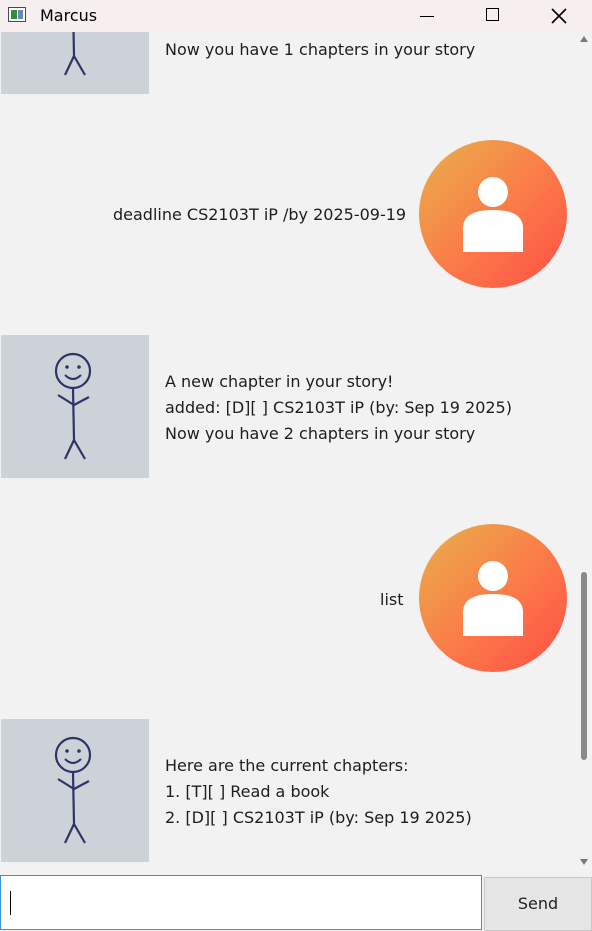  Describe the element at coordinates (17, 14) in the screenshot. I see `app-window-icon` at that location.